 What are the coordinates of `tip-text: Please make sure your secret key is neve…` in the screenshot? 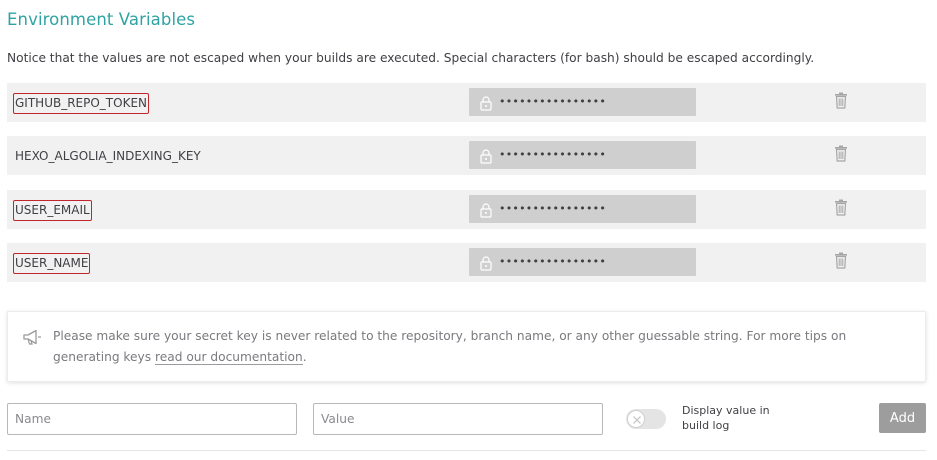 It's located at (483, 347).